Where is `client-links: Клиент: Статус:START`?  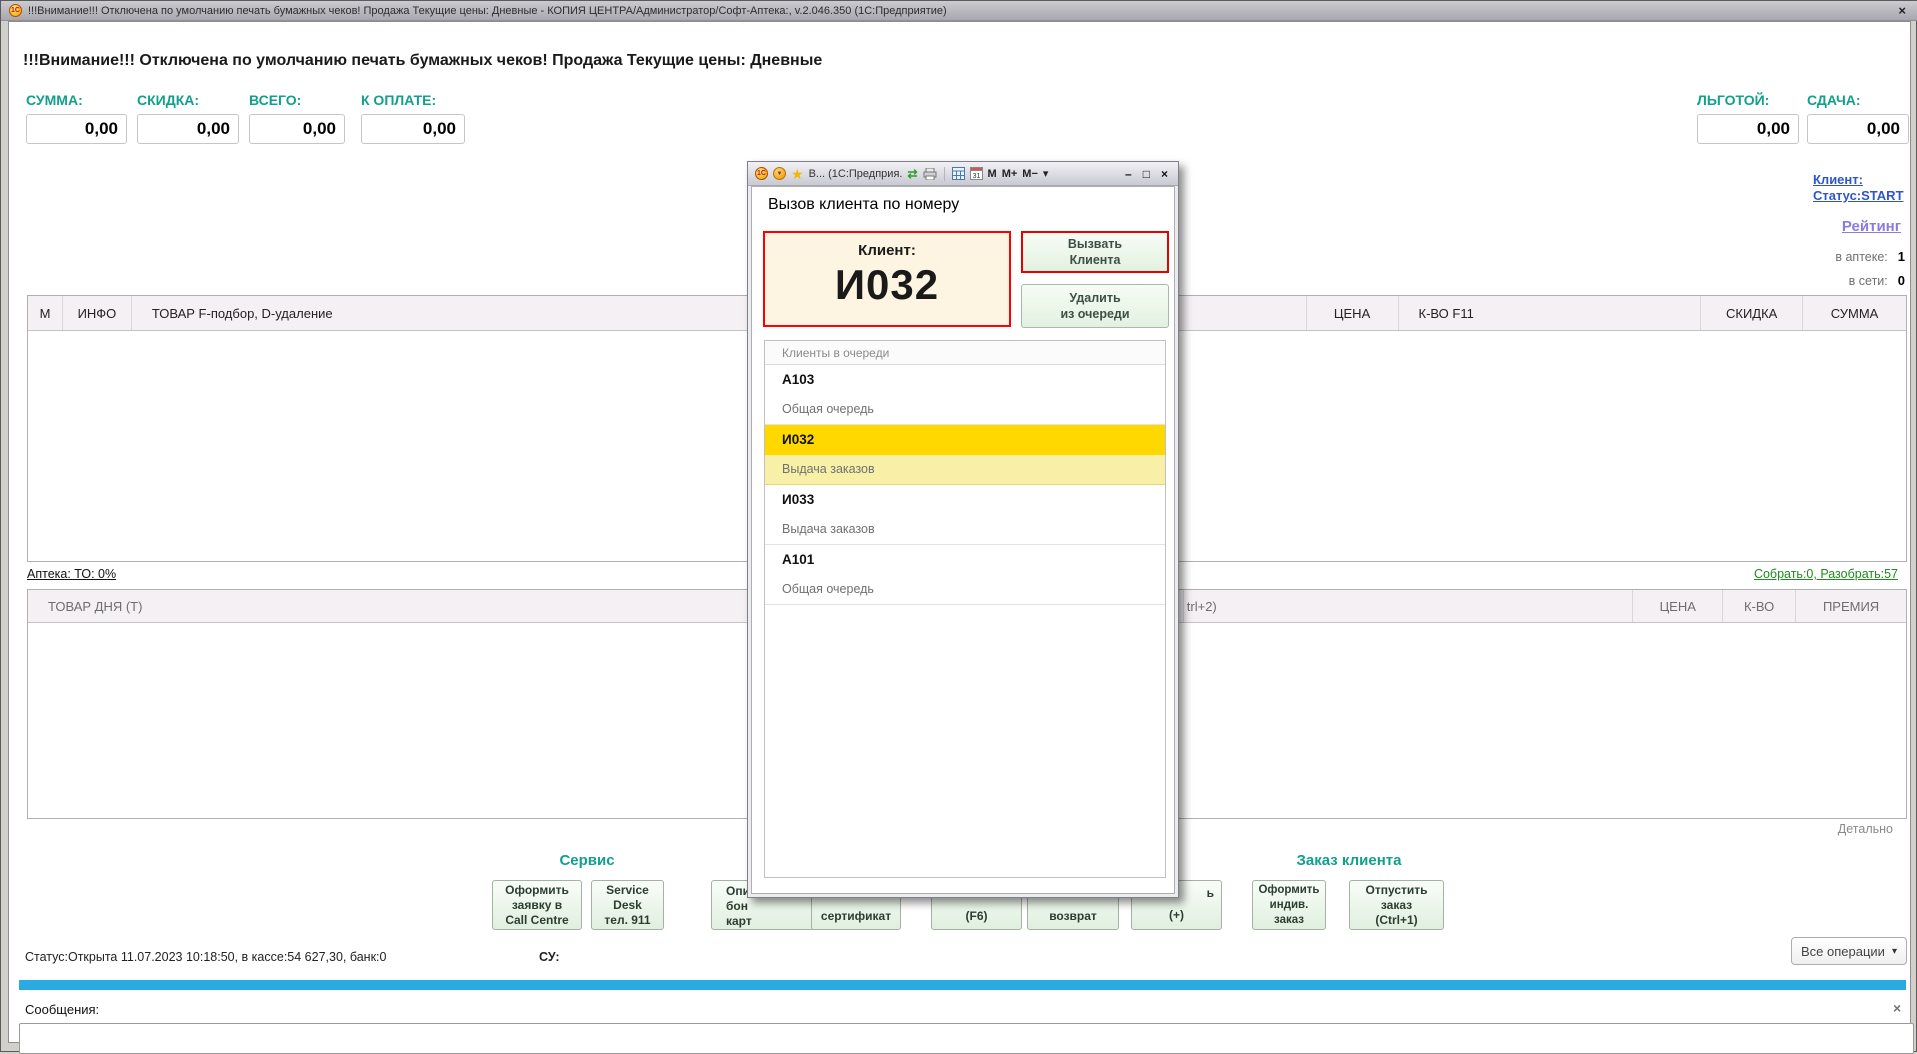 client-links: Клиент: Статус:START is located at coordinates (1861, 188).